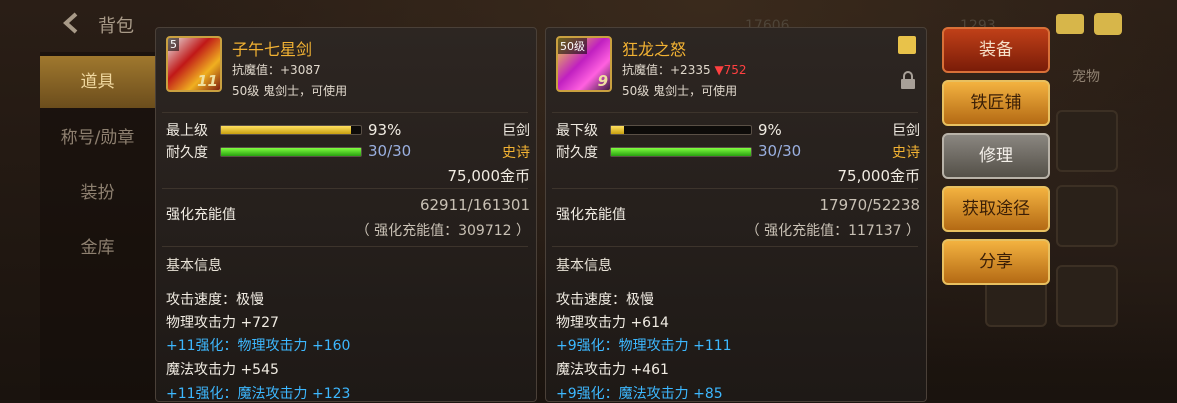  I want to click on stat-magic-attack: 魔法攻击力 +461, so click(612, 370).